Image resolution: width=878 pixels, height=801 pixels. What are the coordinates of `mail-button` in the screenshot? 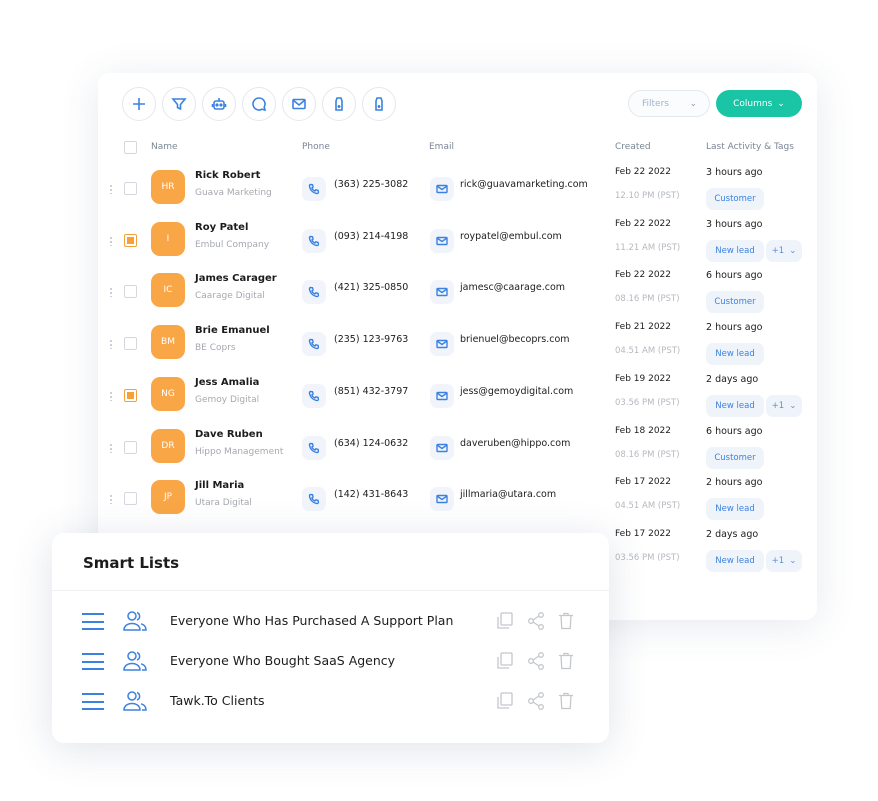 It's located at (299, 104).